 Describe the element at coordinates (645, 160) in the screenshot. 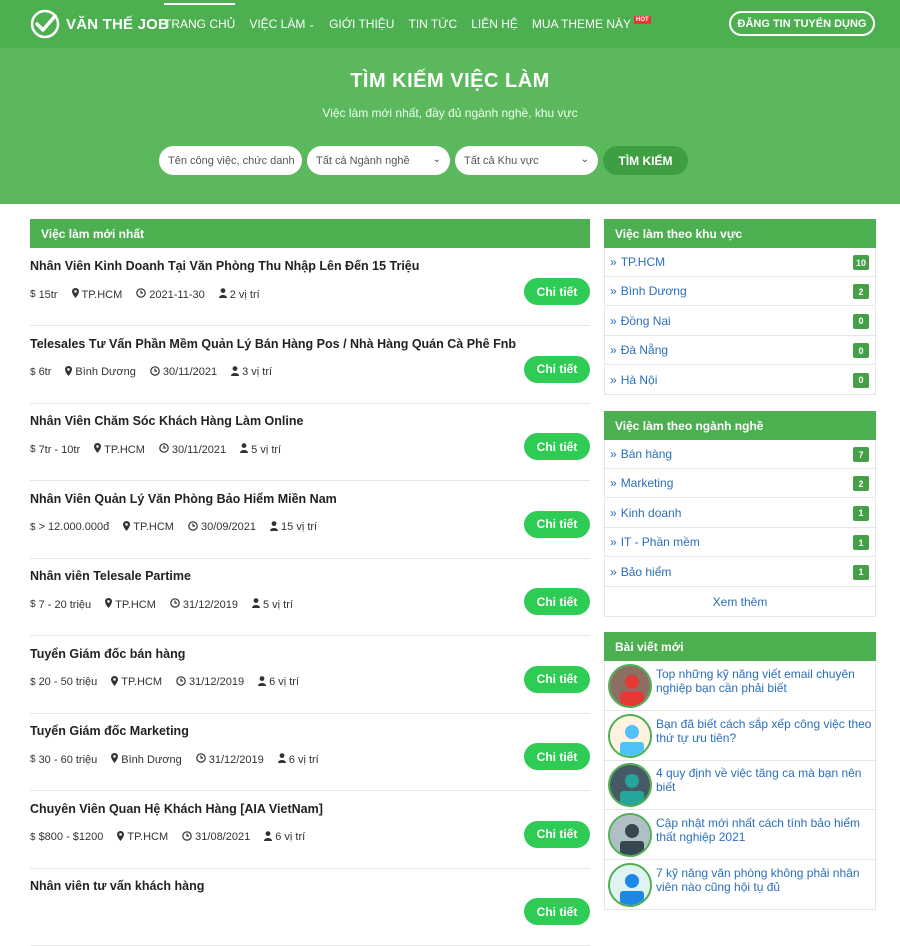

I see `search-button: TÌM KIẾM` at that location.